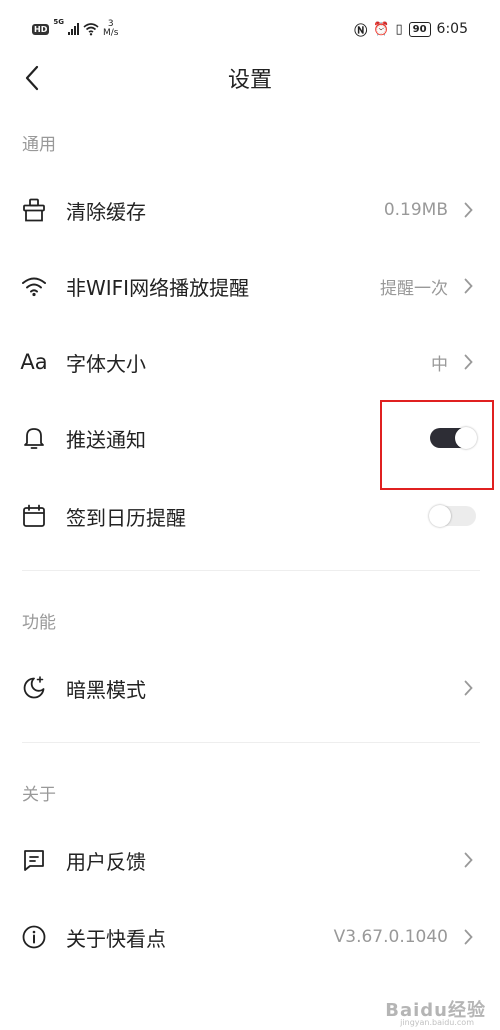 The height and width of the screenshot is (1030, 500). I want to click on alarm-icon: ⏰, so click(381, 29).